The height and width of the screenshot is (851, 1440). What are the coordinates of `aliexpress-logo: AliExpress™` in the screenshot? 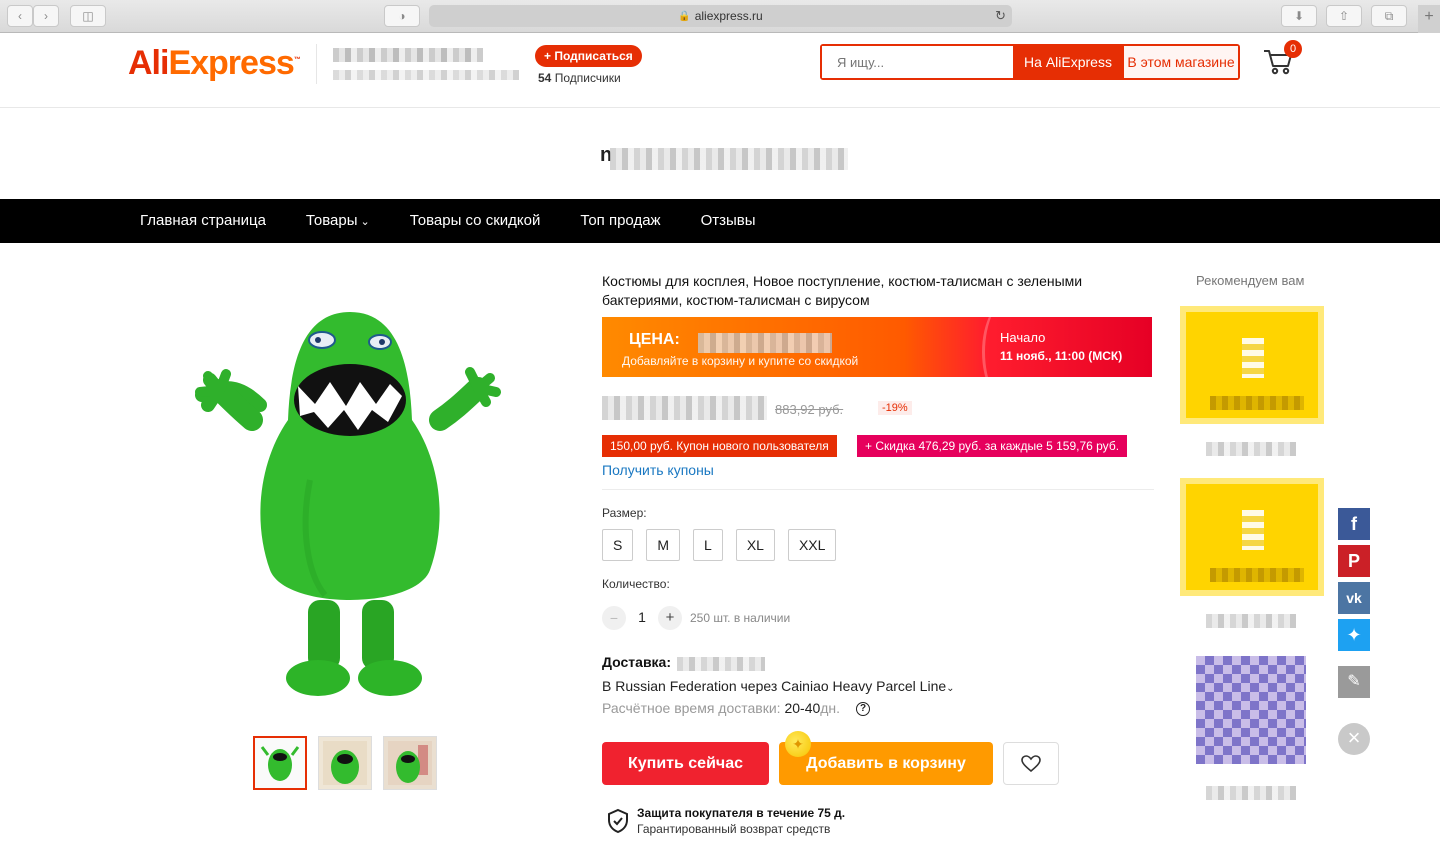 It's located at (214, 63).